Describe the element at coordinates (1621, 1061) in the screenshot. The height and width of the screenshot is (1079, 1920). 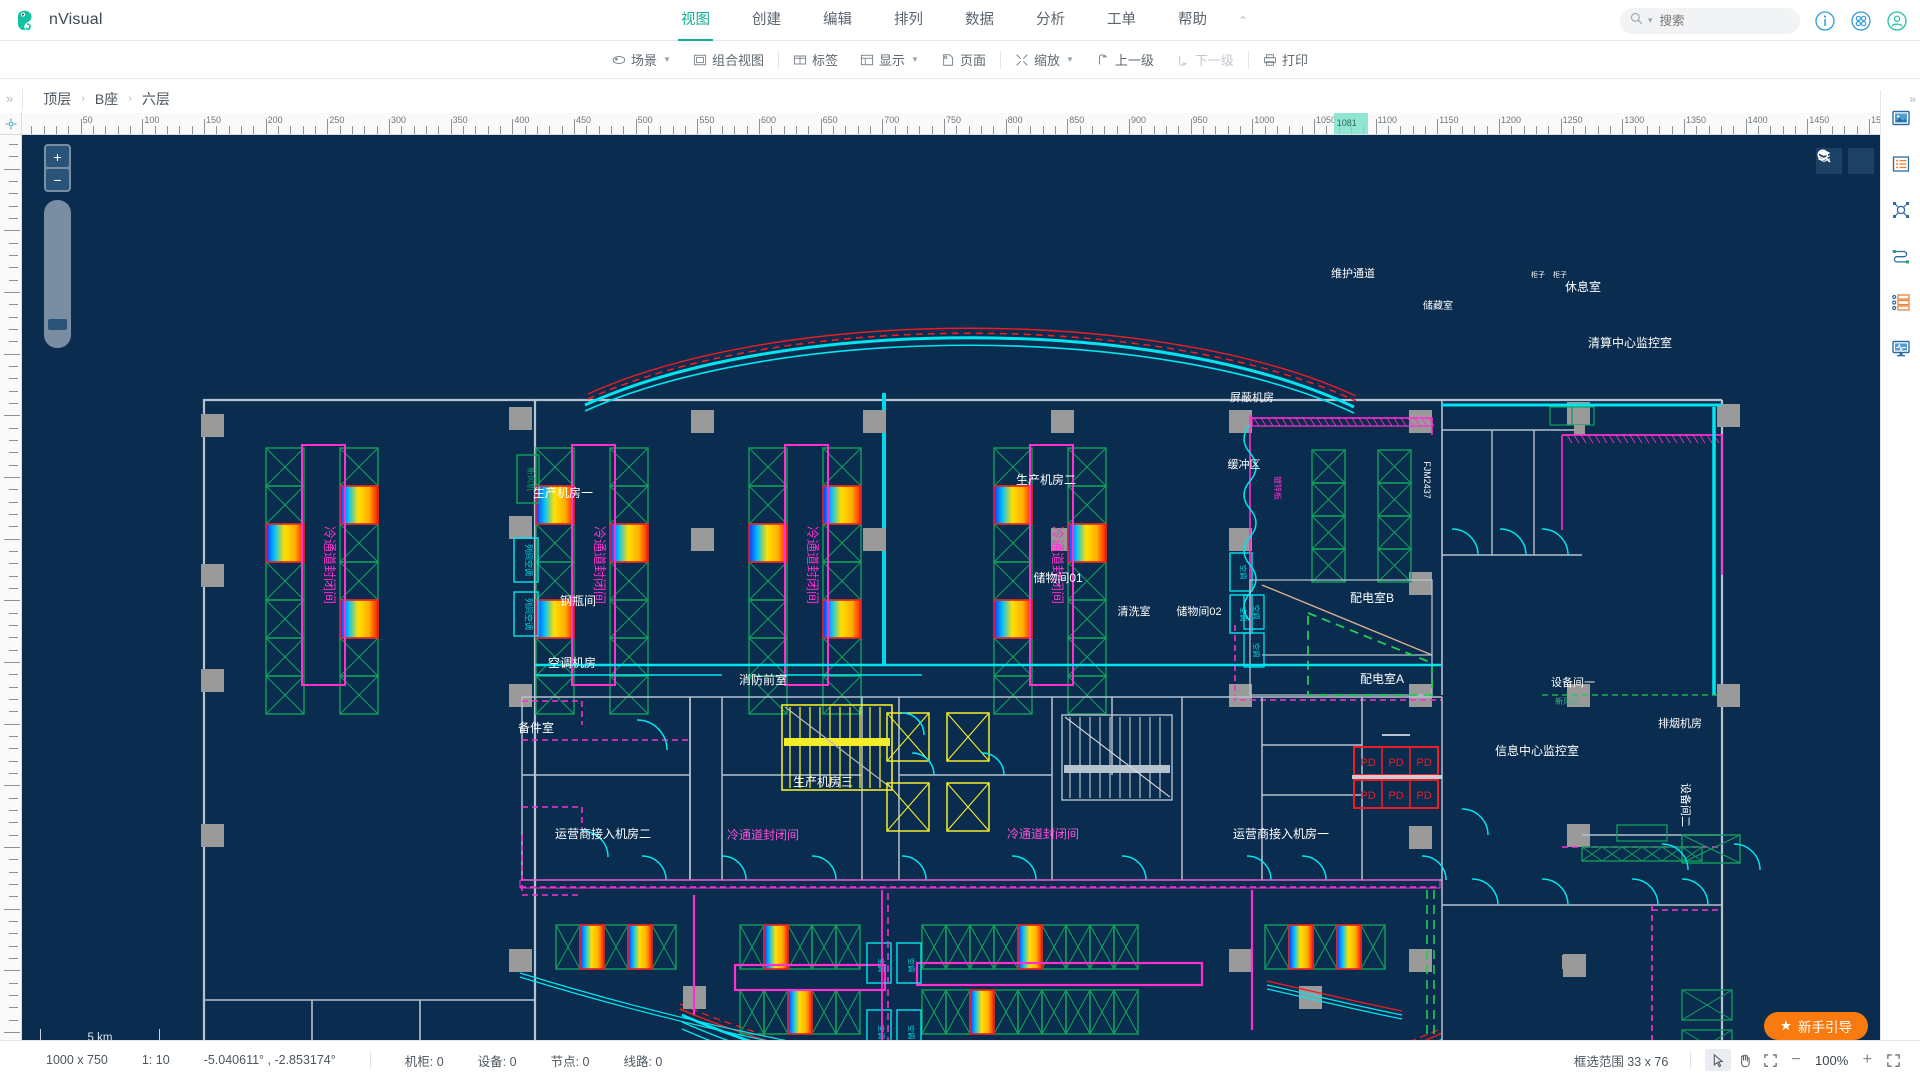
I see `selection-range: 框选范围 33 x 76` at that location.